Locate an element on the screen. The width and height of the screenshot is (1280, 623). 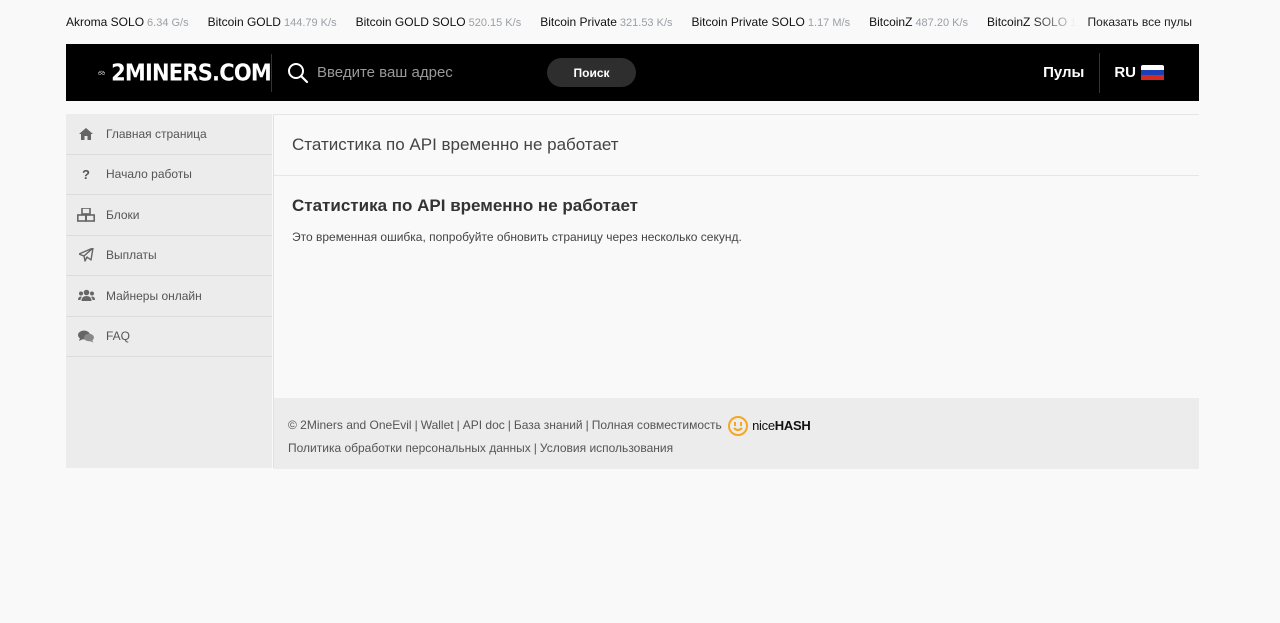
sidebar-item-blocks: Блоки is located at coordinates (169, 215).